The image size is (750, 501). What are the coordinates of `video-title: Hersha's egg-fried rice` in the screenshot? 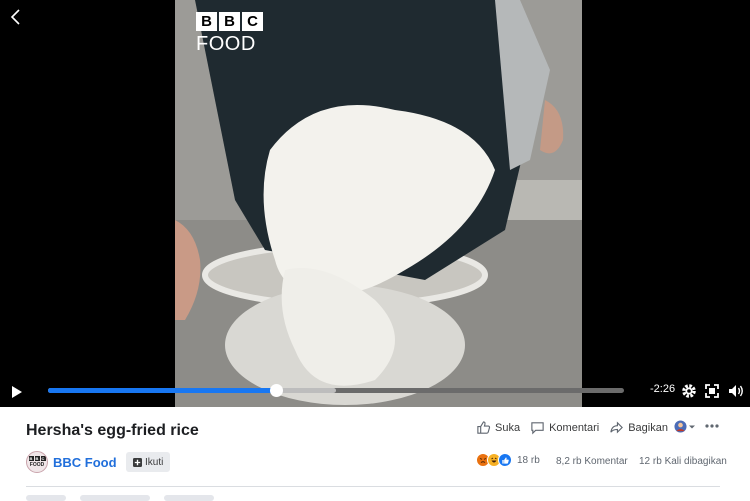 It's located at (112, 430).